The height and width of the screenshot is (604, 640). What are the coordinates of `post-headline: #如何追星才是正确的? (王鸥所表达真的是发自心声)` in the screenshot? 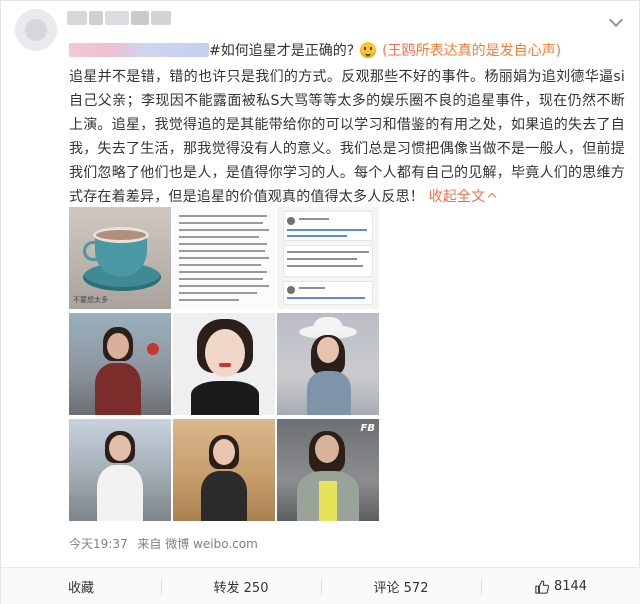 It's located at (315, 51).